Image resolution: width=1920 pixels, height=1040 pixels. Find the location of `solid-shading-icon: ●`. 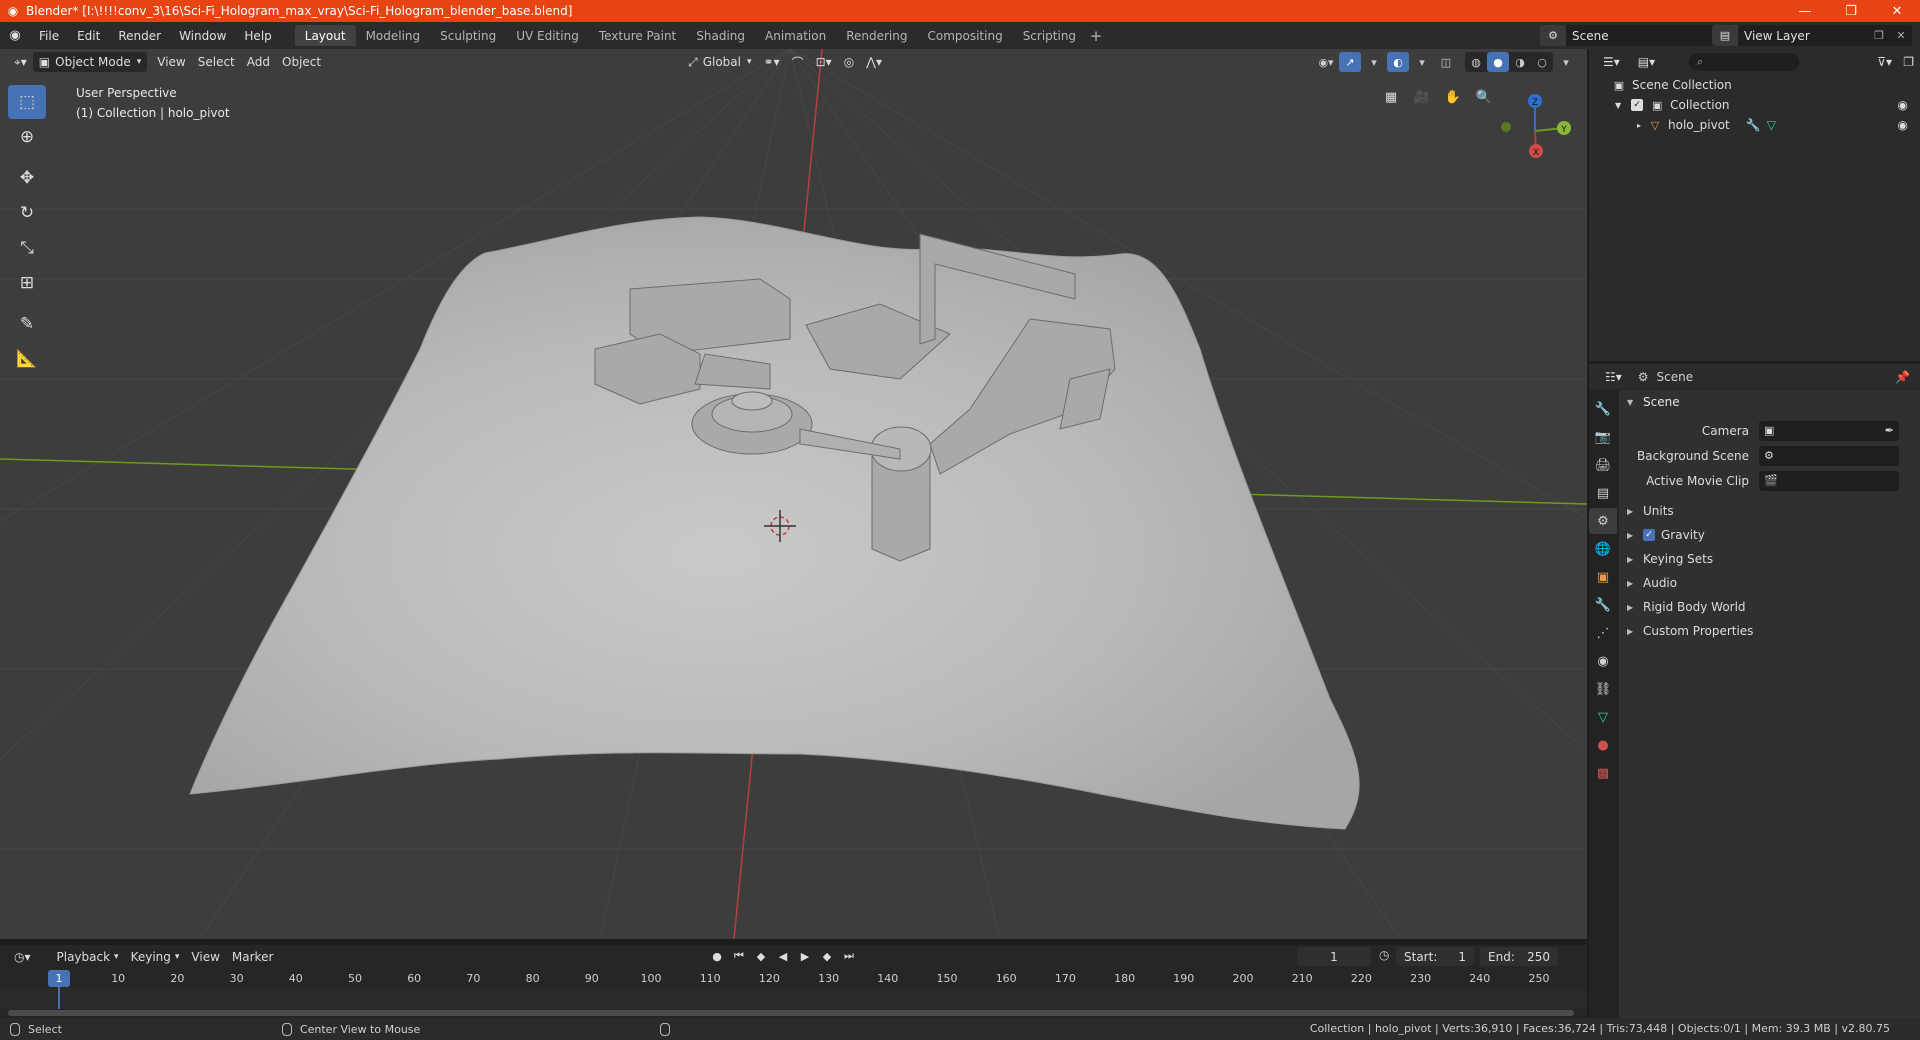

solid-shading-icon: ● is located at coordinates (1498, 62).